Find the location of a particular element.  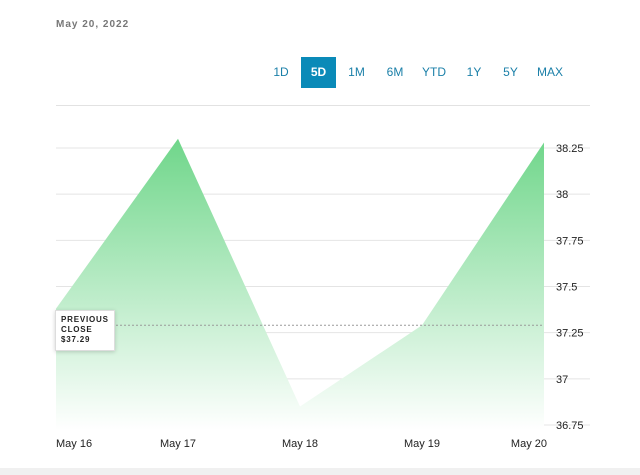

previous-close-label: PREVIOUS CLOSE $37.29 is located at coordinates (85, 330).